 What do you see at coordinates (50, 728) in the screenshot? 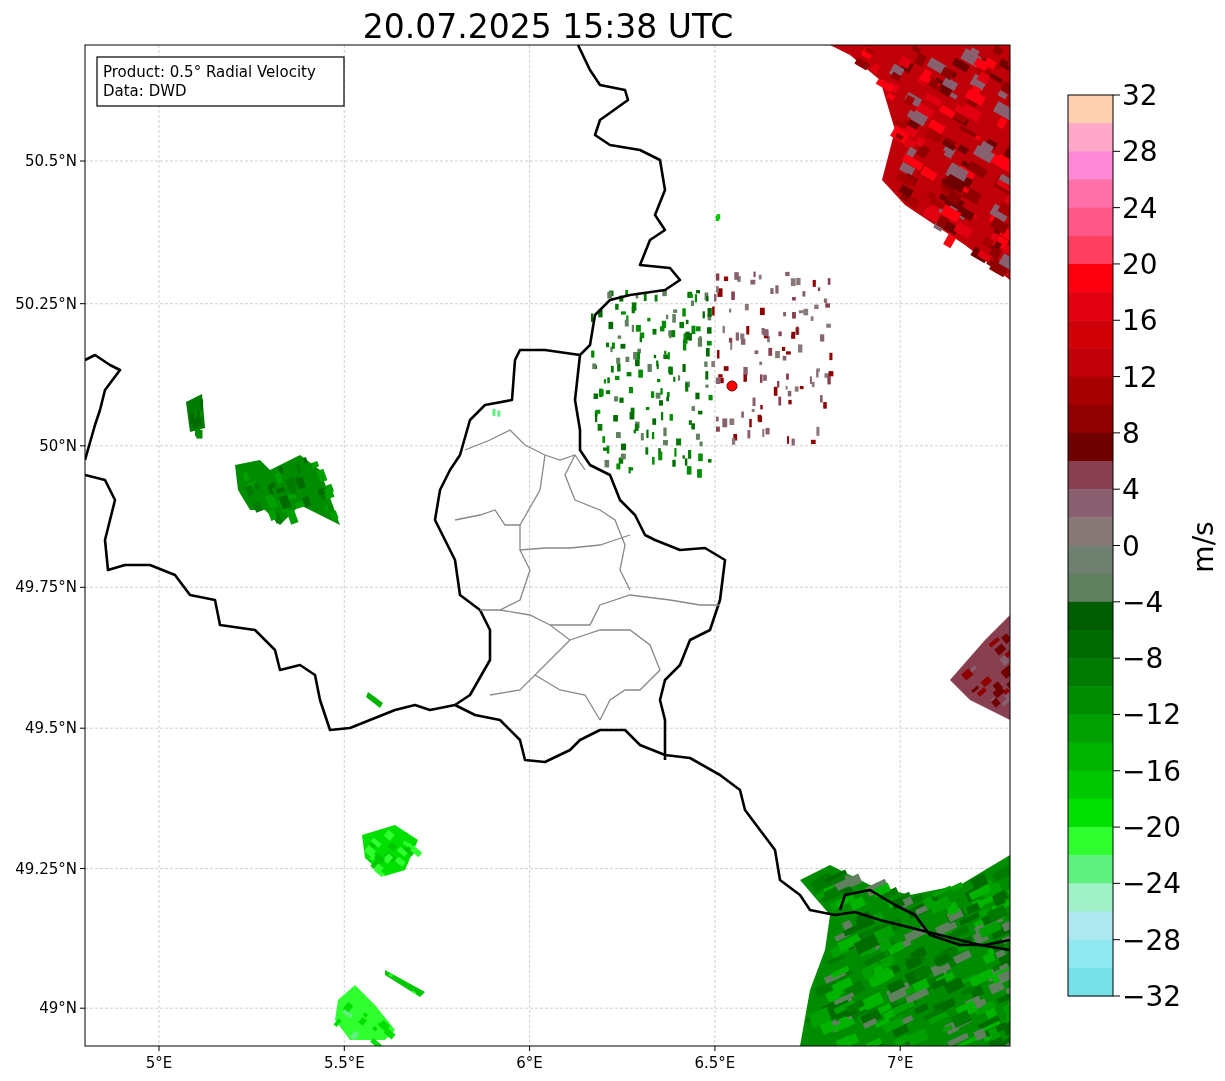
I see `y-tick-label: 49.5°N` at bounding box center [50, 728].